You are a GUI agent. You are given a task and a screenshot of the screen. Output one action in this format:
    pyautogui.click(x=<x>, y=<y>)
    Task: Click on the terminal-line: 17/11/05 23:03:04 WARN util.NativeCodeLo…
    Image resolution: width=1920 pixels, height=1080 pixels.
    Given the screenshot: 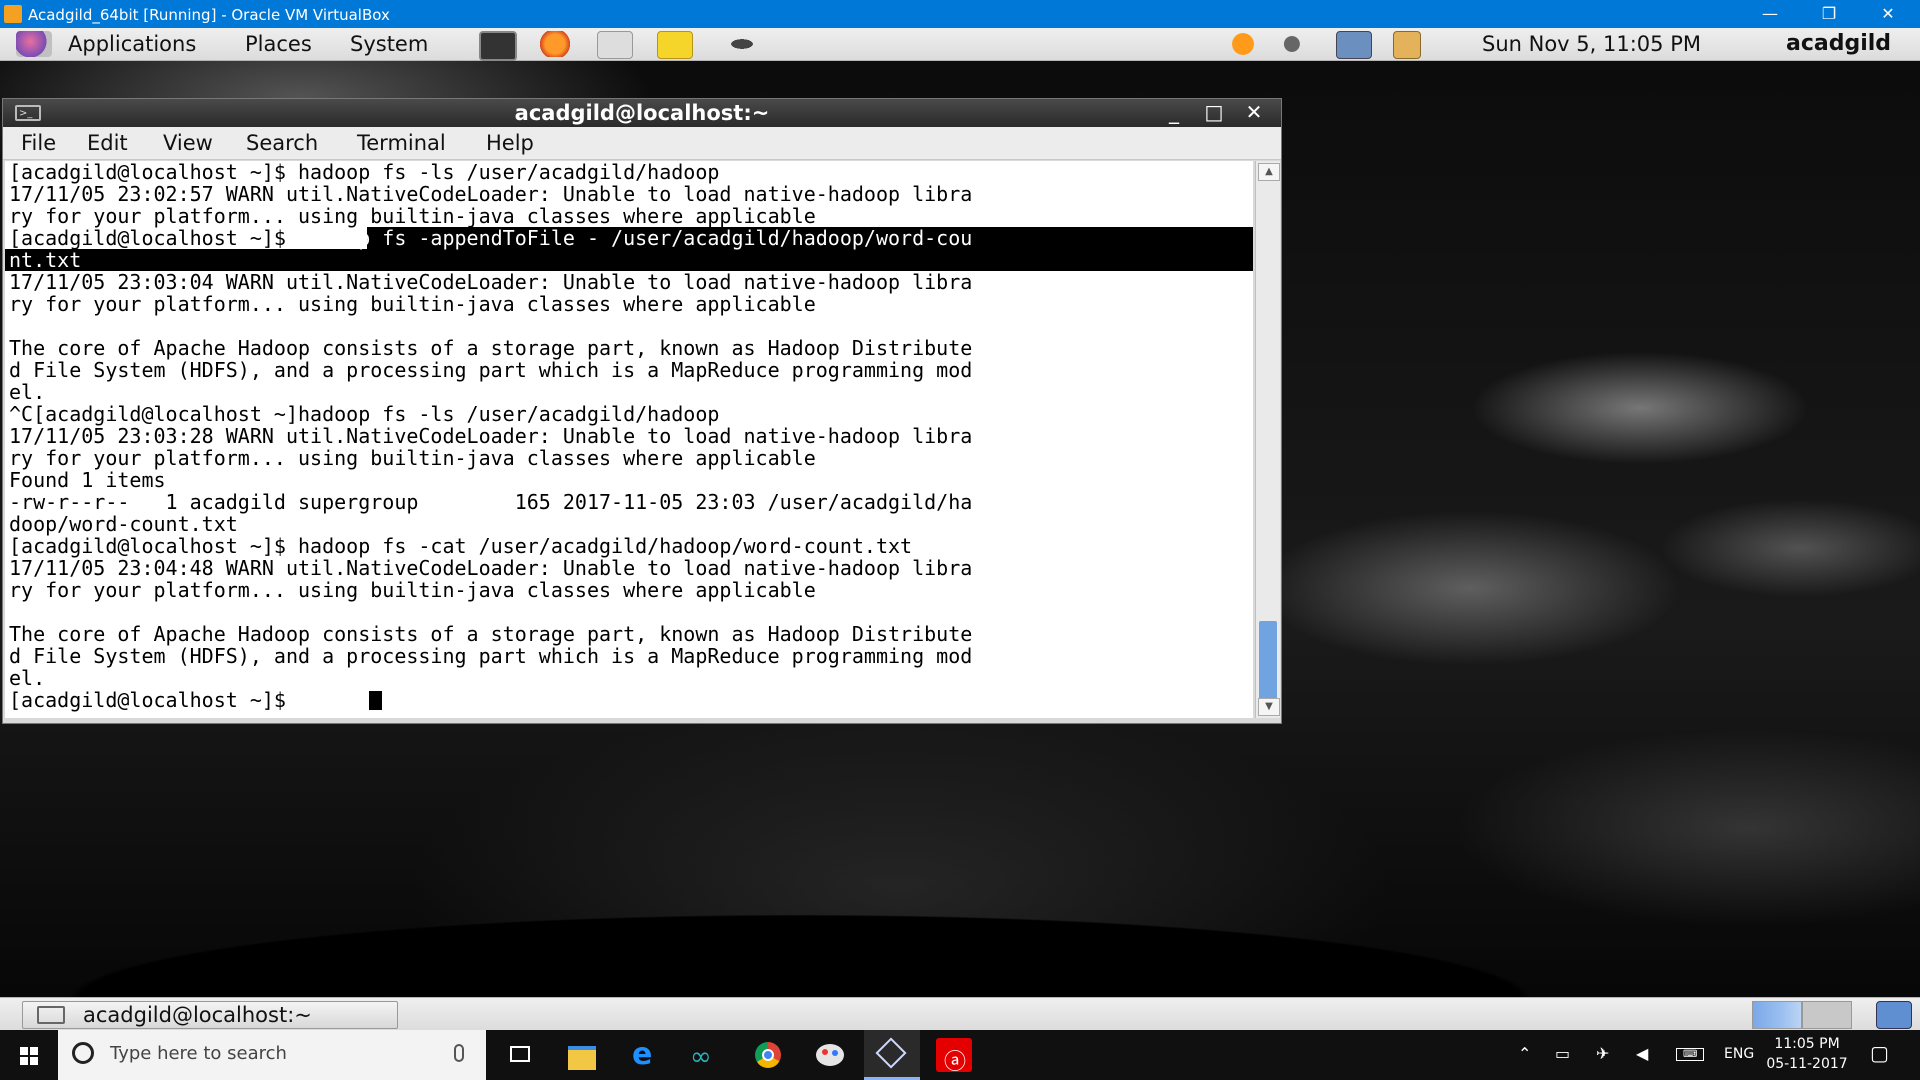 What is the action you would take?
    pyautogui.click(x=491, y=282)
    